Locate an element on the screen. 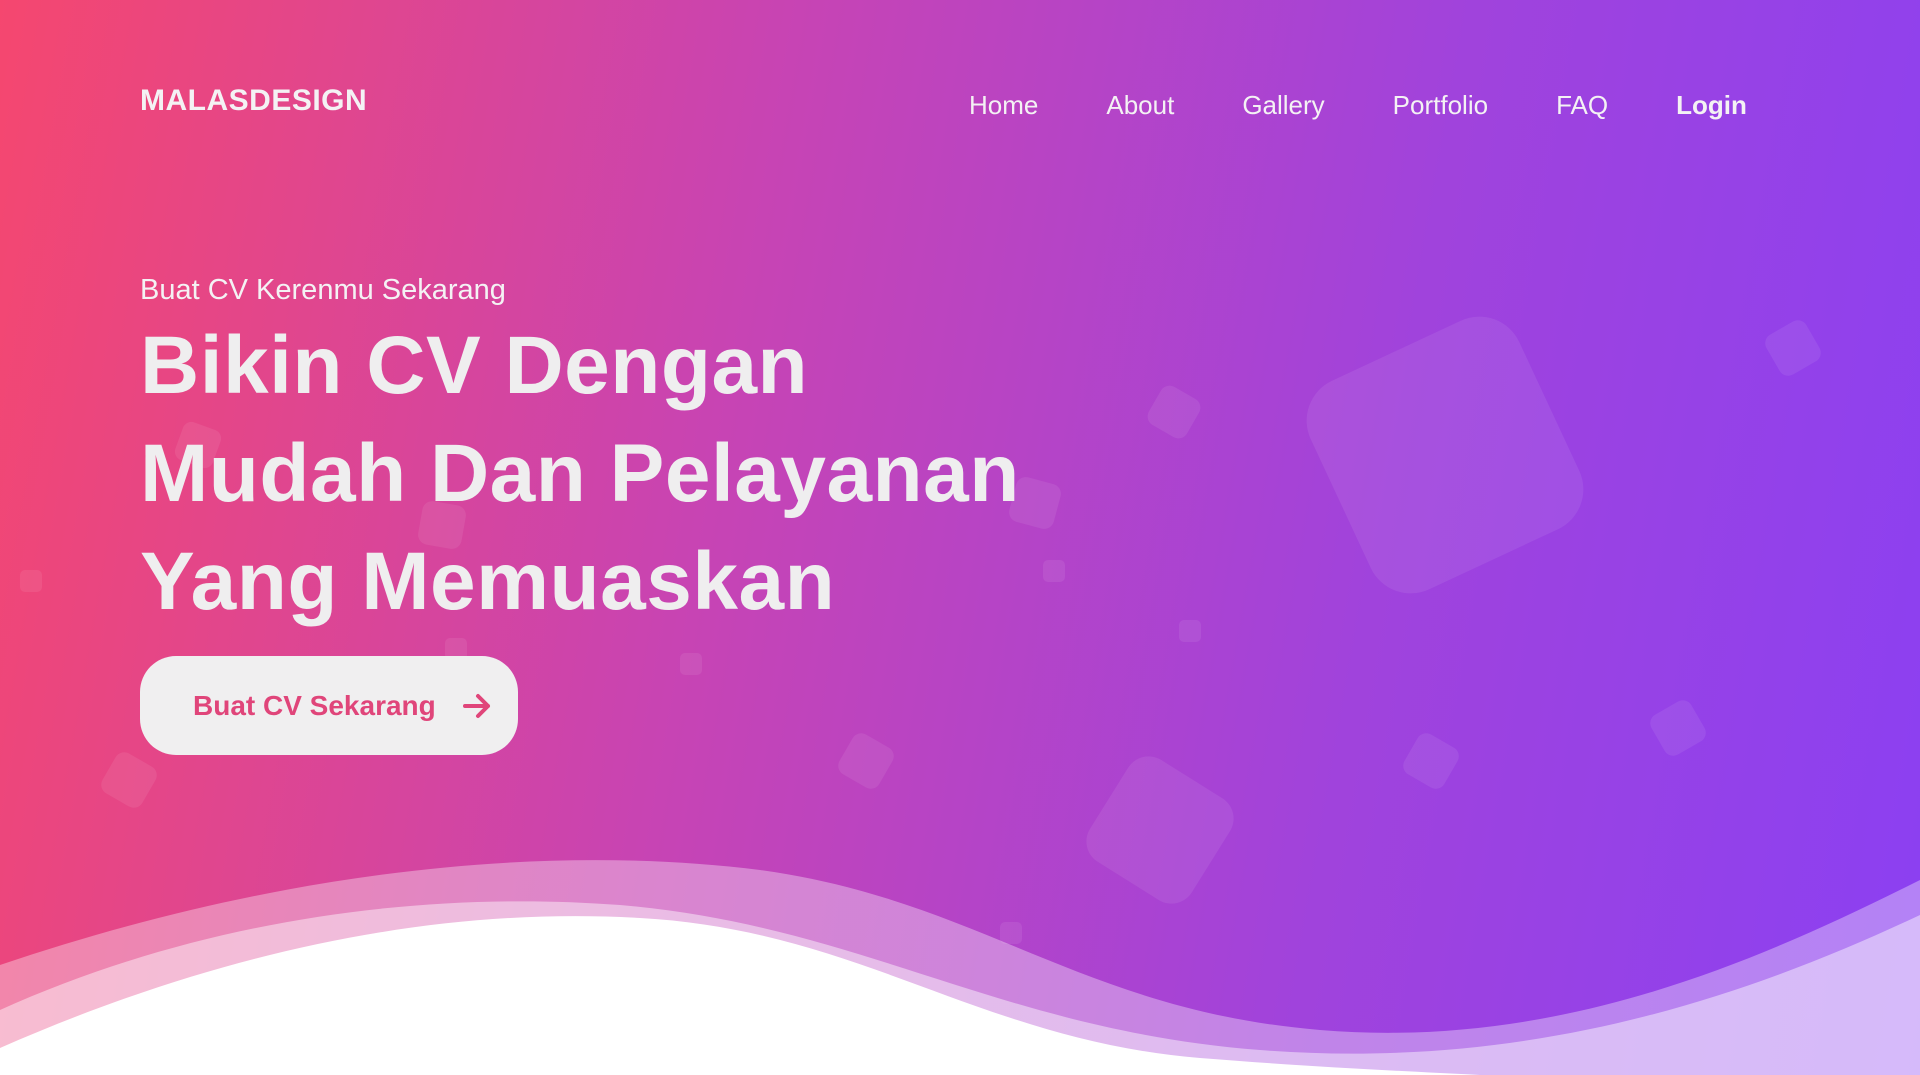 The image size is (1920, 1075). main-nav: Home About Gallery Portfolio FAQ Login is located at coordinates (1358, 105).